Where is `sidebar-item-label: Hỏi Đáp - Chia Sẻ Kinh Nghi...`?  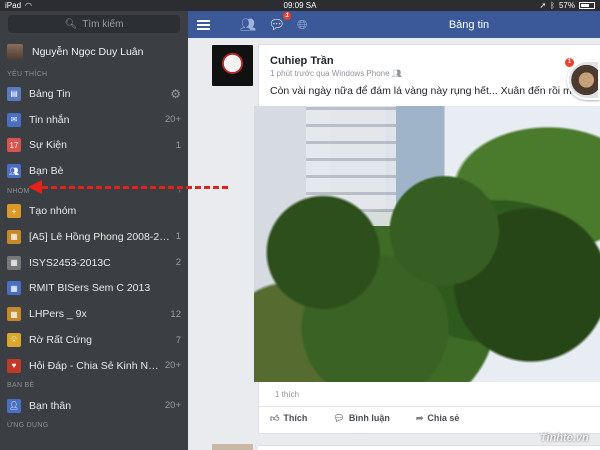 sidebar-item-label: Hỏi Đáp - Chia Sẻ Kinh Nghi... is located at coordinates (94, 365).